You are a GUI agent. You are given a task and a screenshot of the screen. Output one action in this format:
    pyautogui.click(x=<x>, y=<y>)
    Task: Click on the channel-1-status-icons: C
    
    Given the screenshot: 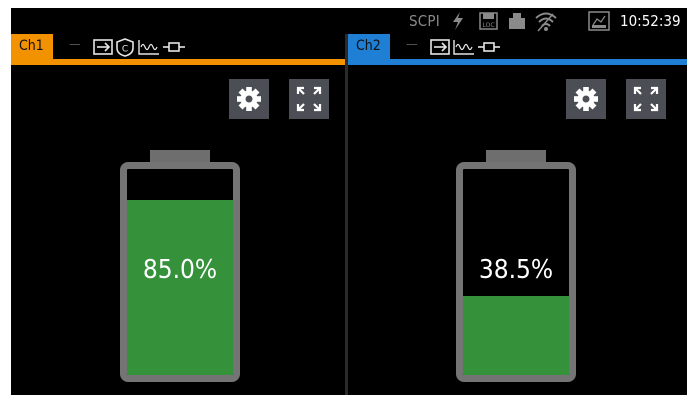 What is the action you would take?
    pyautogui.click(x=139, y=47)
    